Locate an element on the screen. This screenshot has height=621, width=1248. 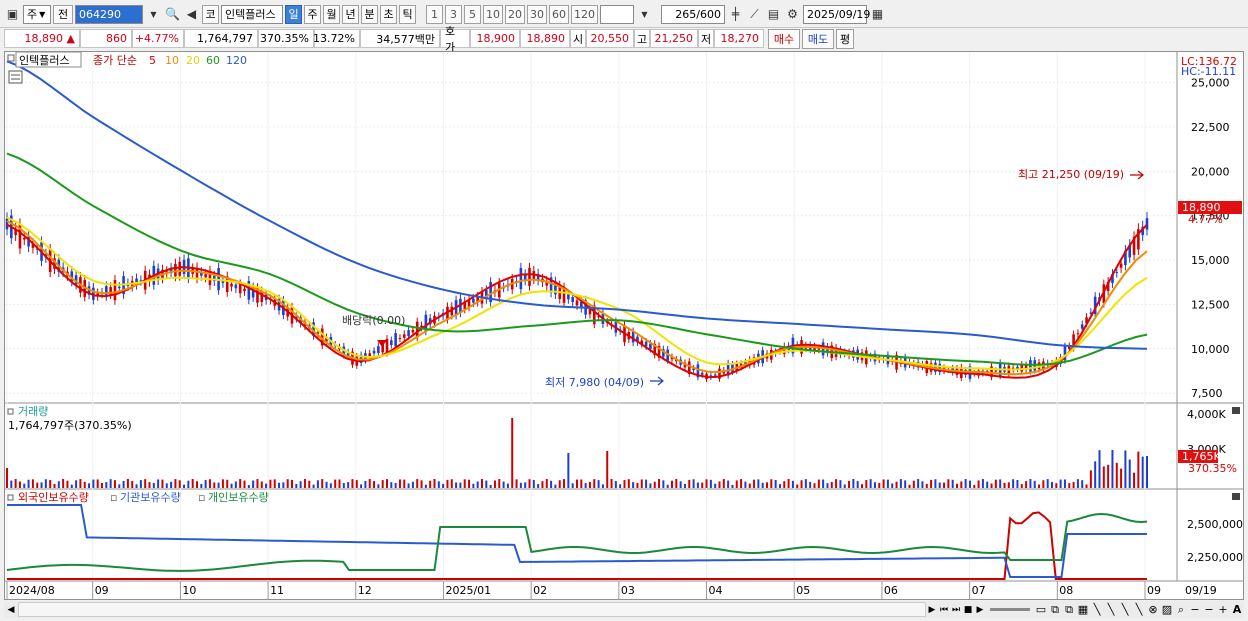
count-3-button: 3 is located at coordinates (453, 14).